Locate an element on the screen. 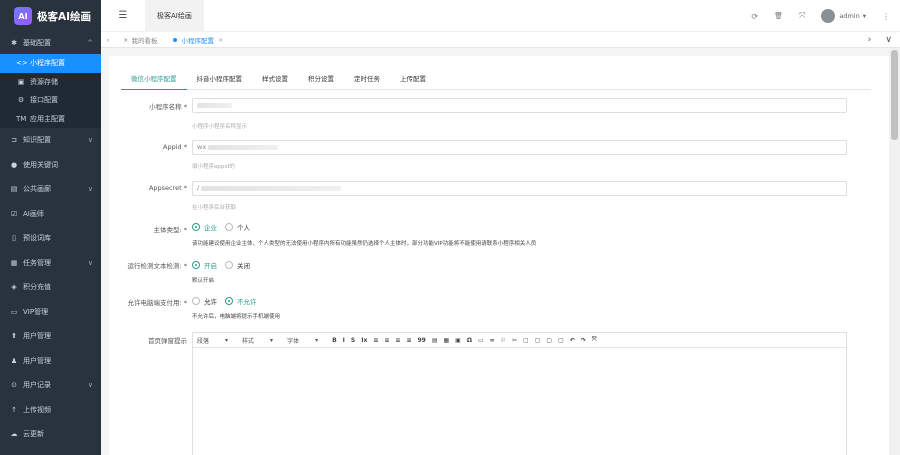 The height and width of the screenshot is (455, 900). editor-toolbar-button: 99 is located at coordinates (421, 340).